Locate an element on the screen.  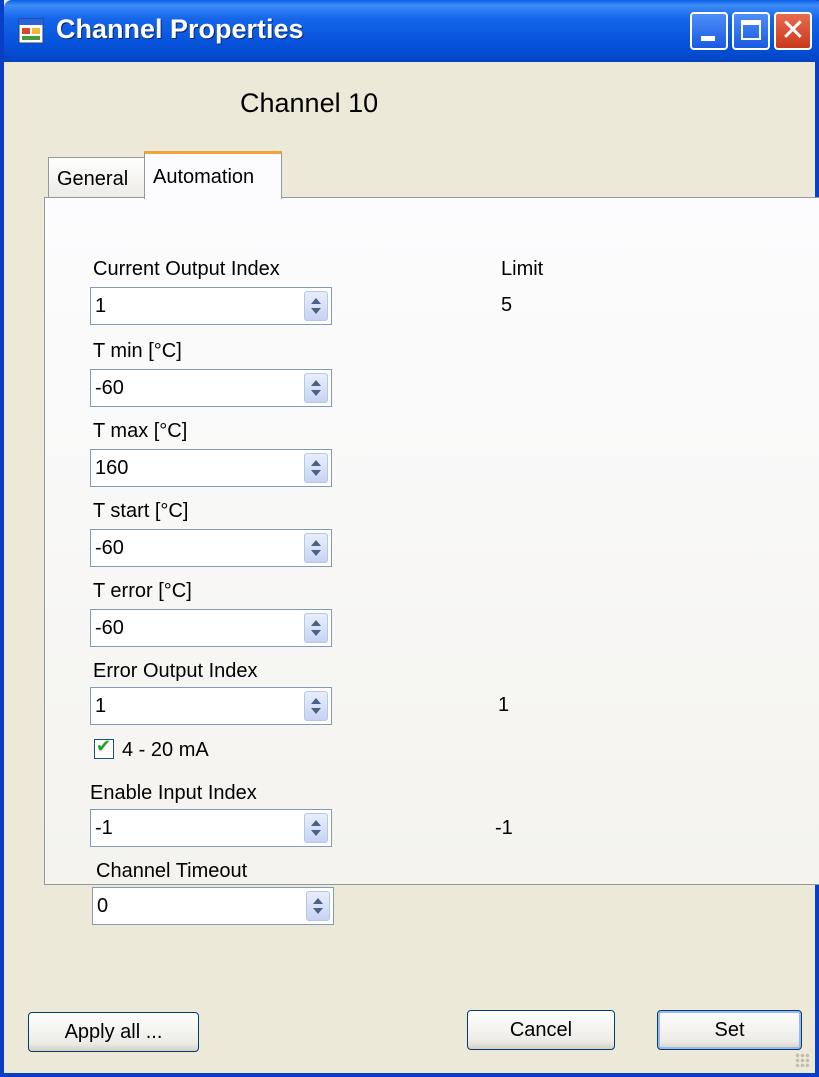
channel-title: Channel 10 is located at coordinates (309, 103).